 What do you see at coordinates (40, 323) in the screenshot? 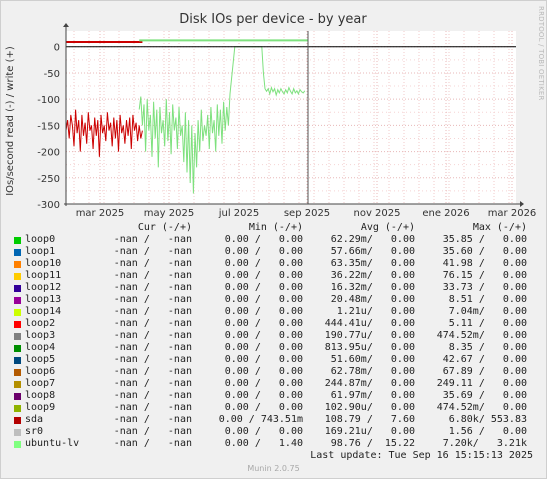
I see `legend-device-name: loop2` at bounding box center [40, 323].